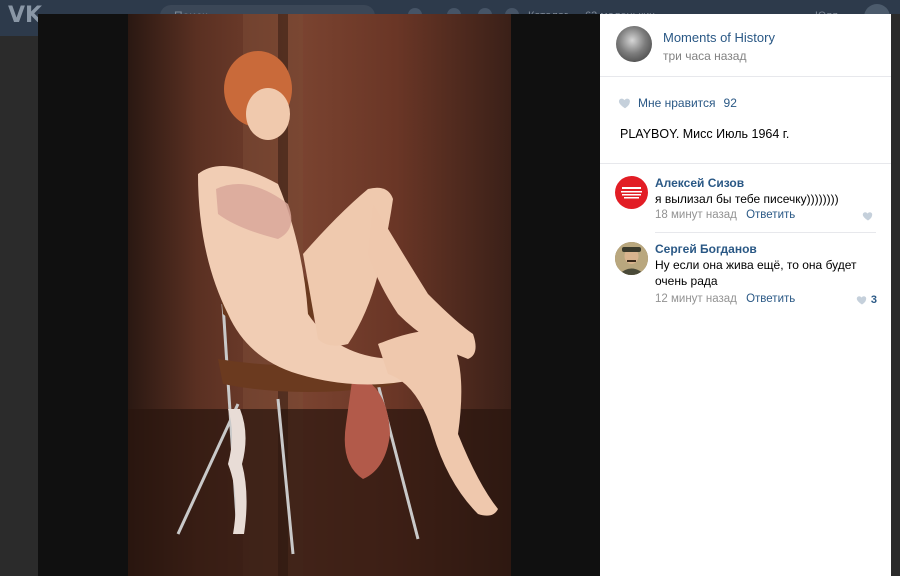 This screenshot has width=900, height=576. Describe the element at coordinates (696, 215) in the screenshot. I see `comment-time: 18 минут назад` at that location.